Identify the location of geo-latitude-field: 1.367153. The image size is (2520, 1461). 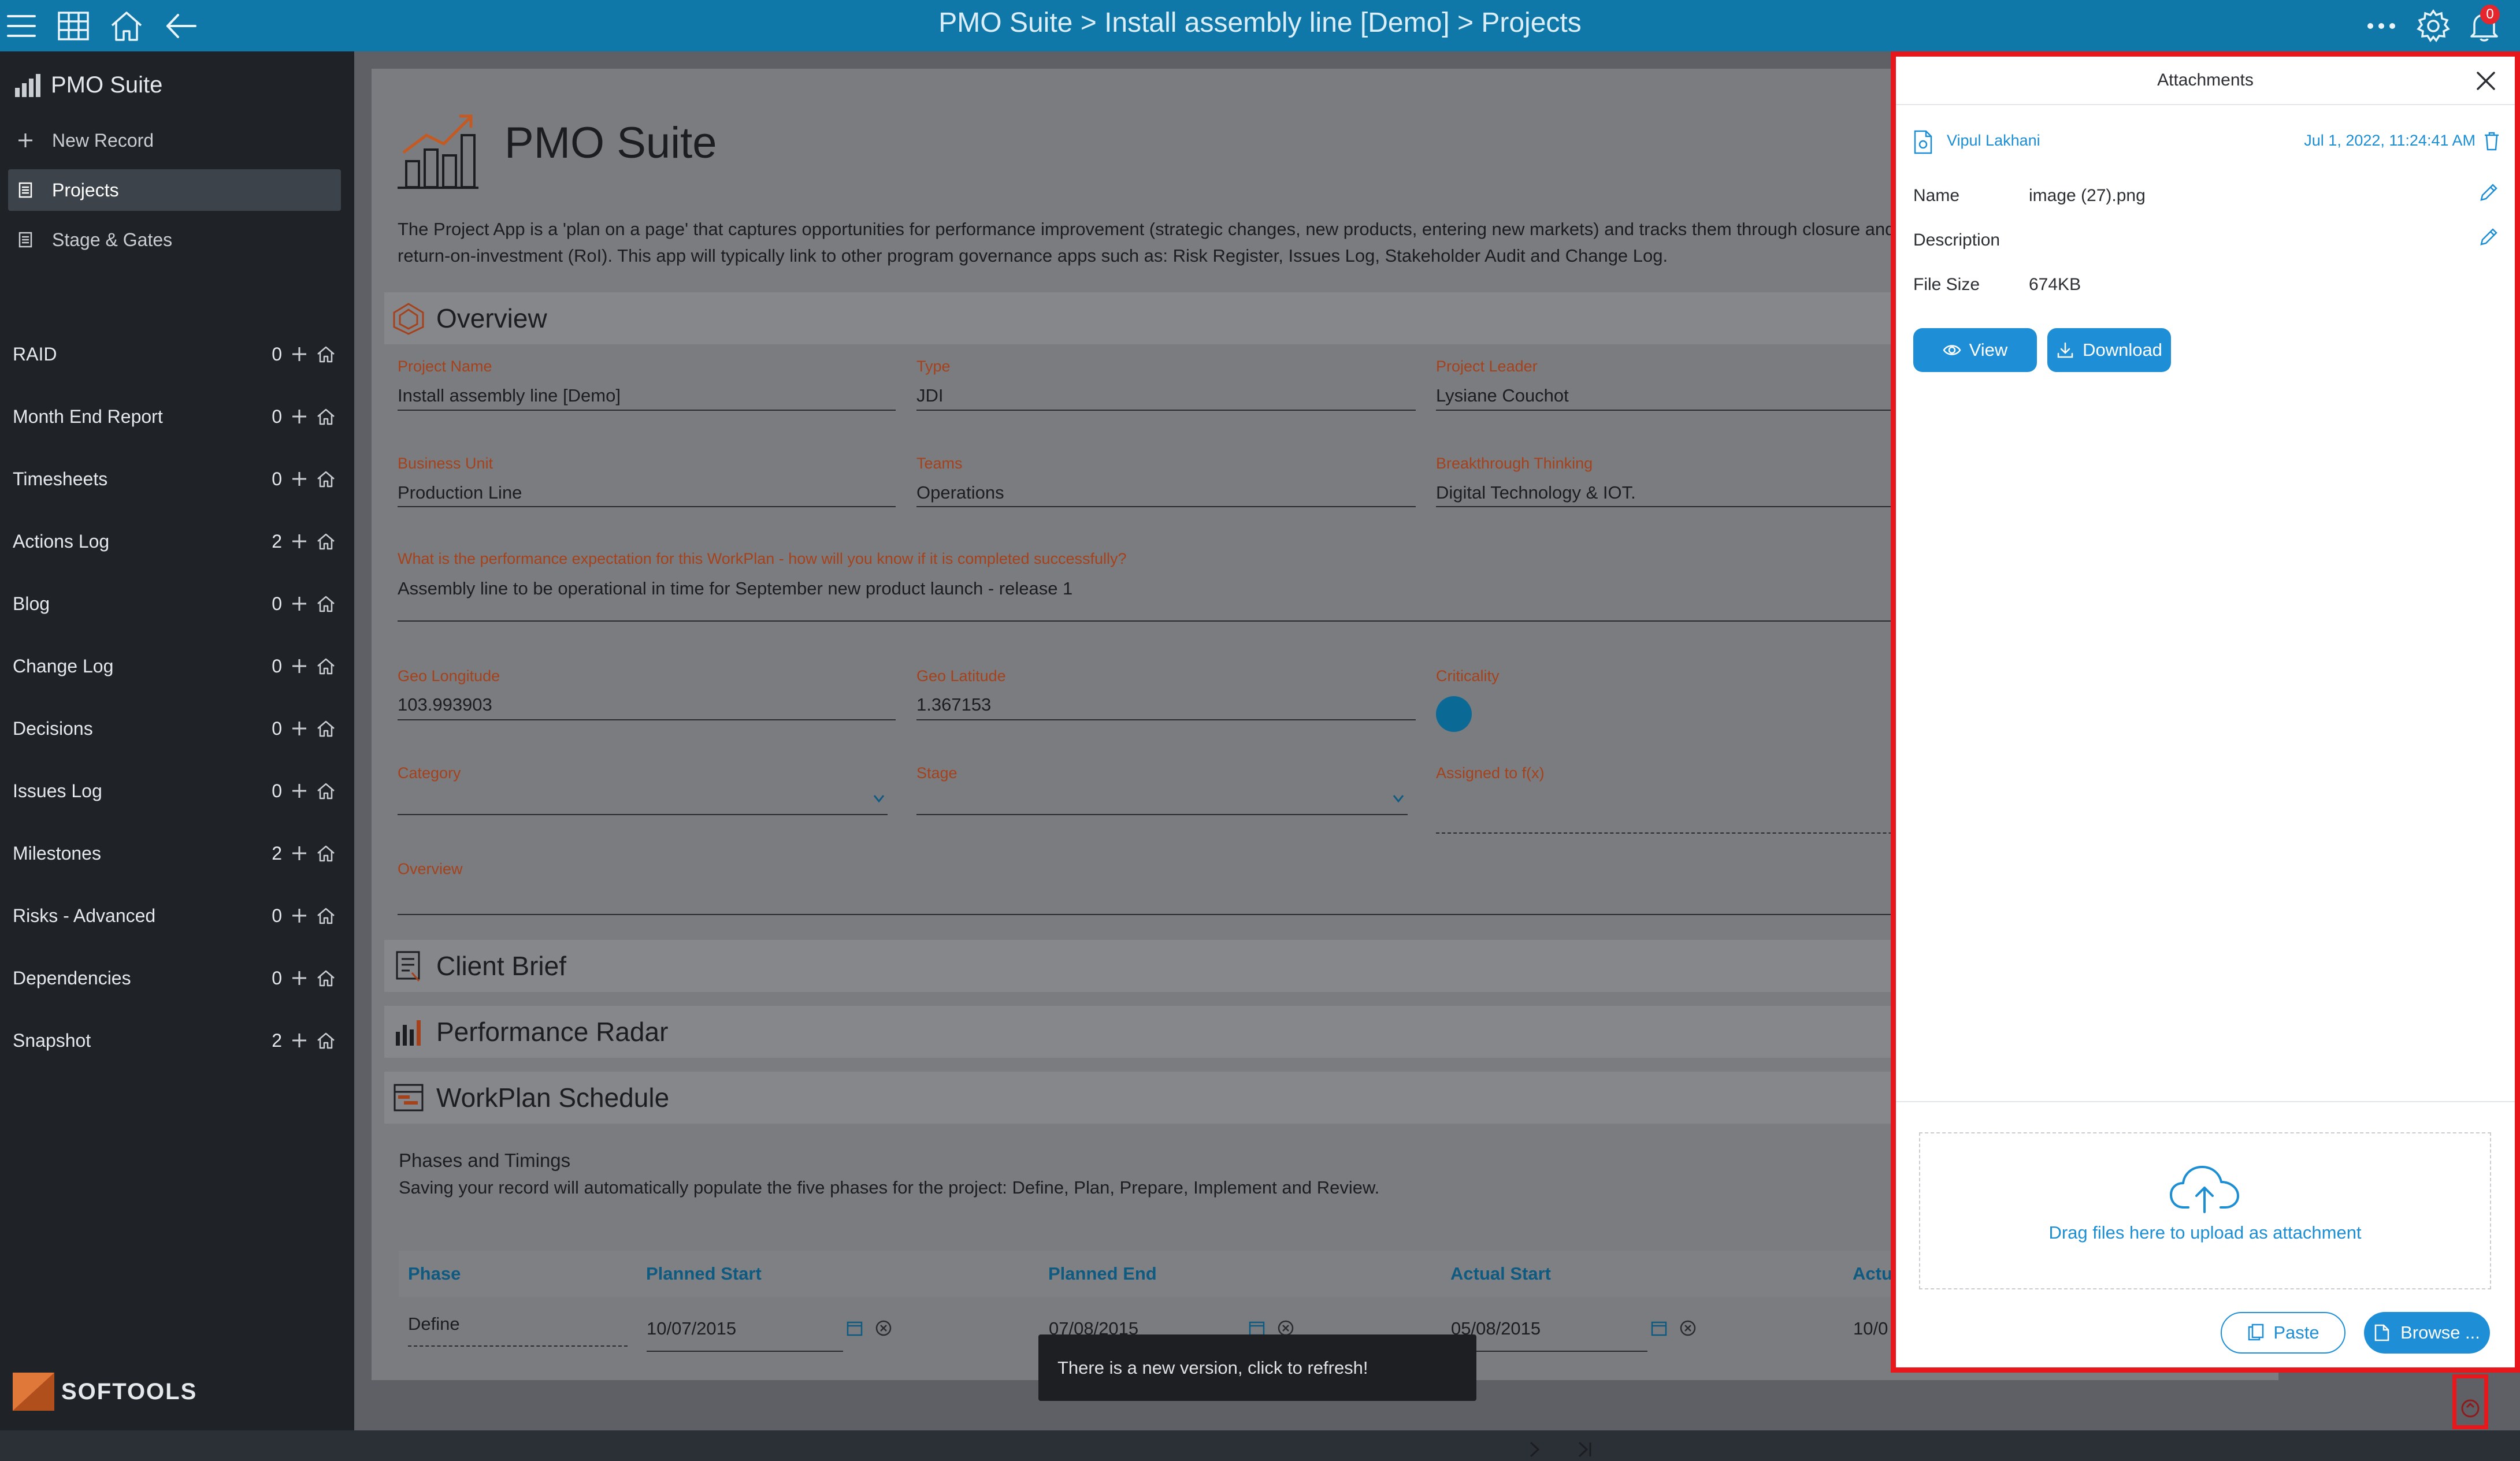
(954, 704).